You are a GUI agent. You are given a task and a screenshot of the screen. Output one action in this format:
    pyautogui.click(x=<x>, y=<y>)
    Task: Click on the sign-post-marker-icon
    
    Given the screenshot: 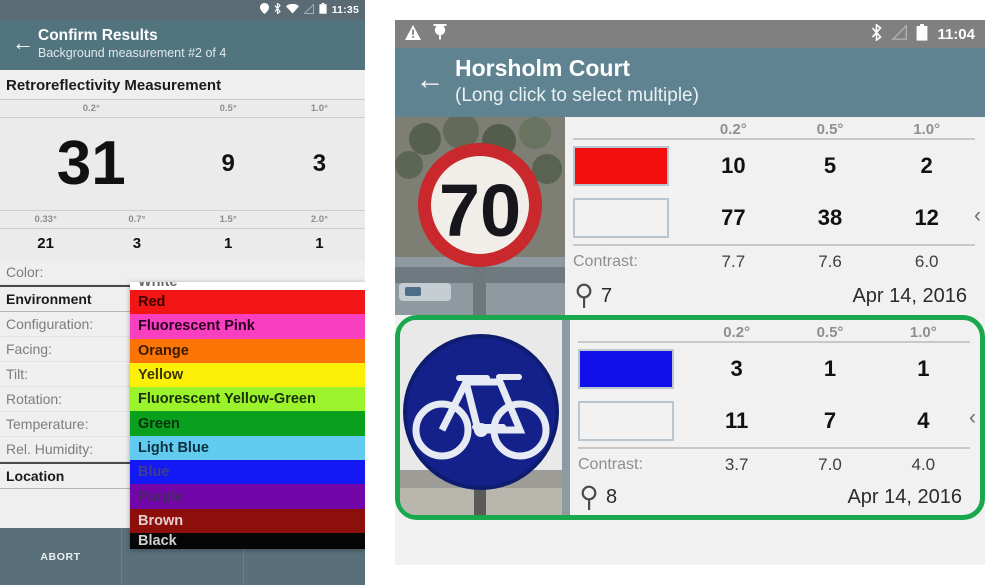 What is the action you would take?
    pyautogui.click(x=584, y=296)
    